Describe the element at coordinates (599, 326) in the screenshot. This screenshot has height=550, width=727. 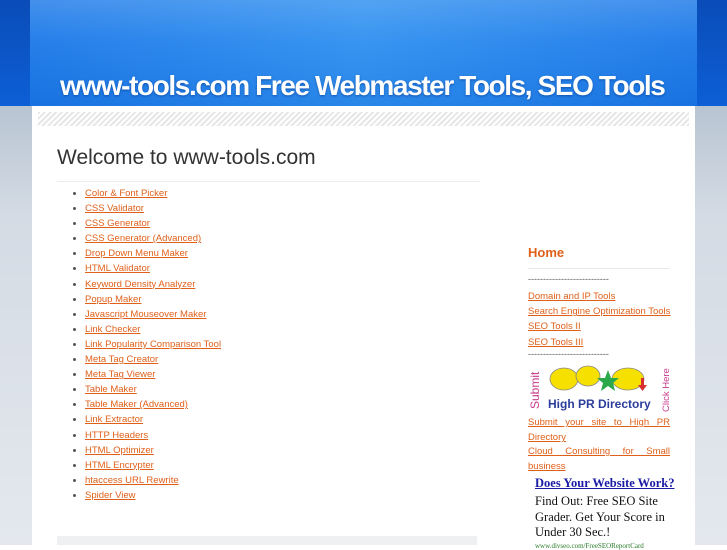
I see `sidebar-item: SEO Tools II` at that location.